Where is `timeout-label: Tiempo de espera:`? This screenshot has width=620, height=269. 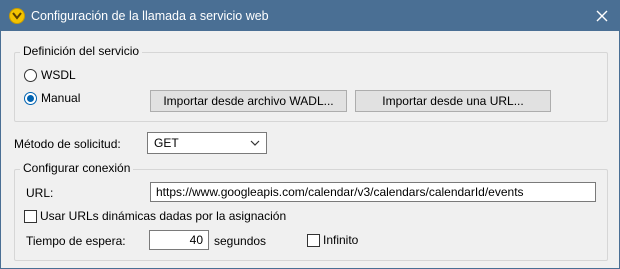 timeout-label: Tiempo de espera: is located at coordinates (76, 241).